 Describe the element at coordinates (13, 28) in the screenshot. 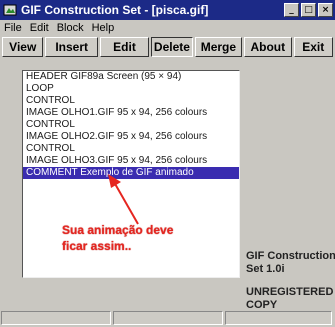

I see `menu-file: File` at that location.